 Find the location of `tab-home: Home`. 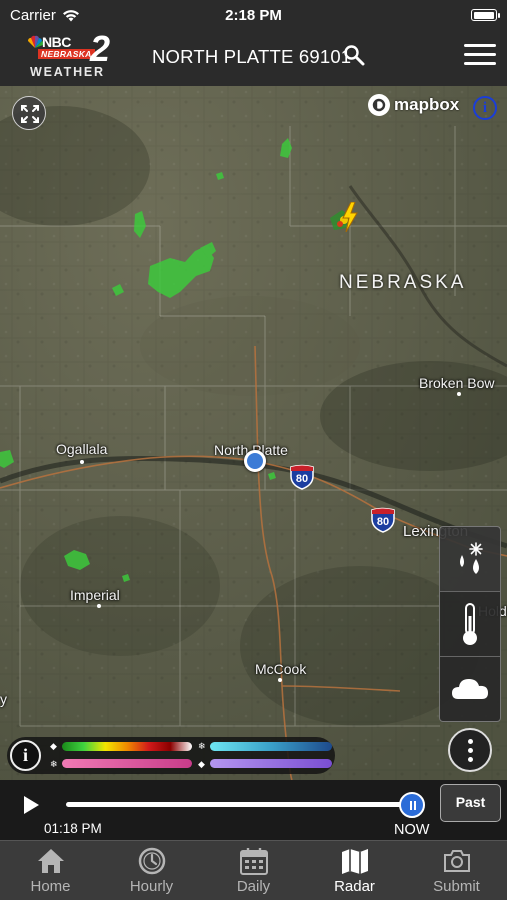

tab-home: Home is located at coordinates (50, 870).